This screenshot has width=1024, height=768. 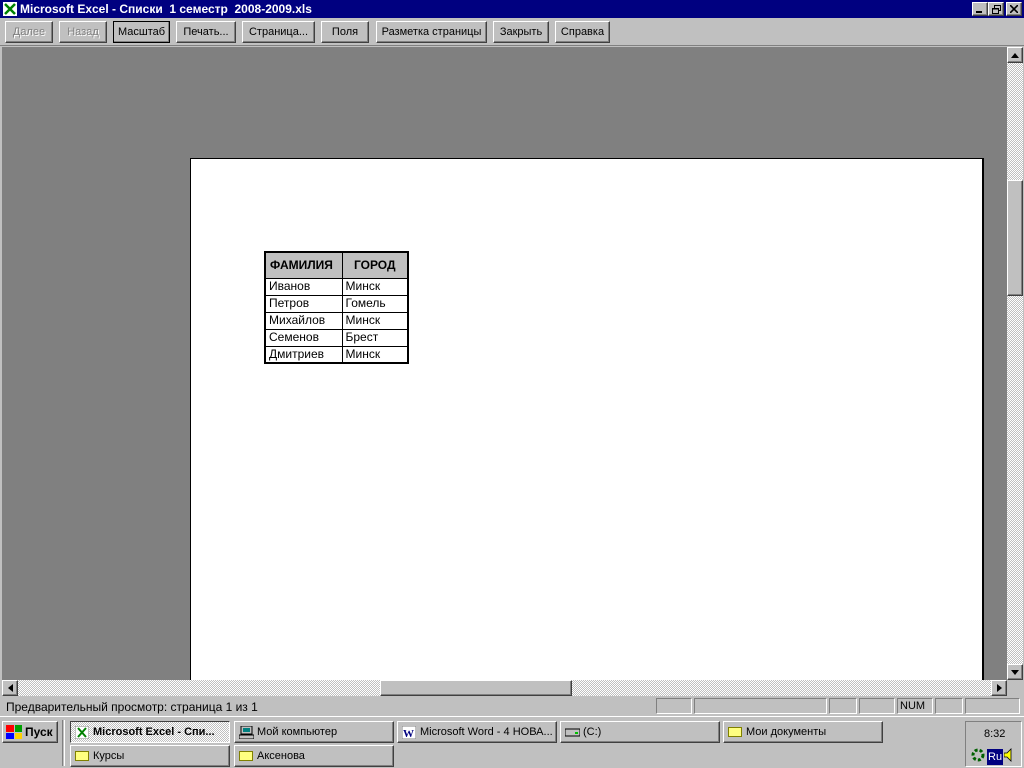 I want to click on num-lock-label: NUM, so click(x=913, y=706).